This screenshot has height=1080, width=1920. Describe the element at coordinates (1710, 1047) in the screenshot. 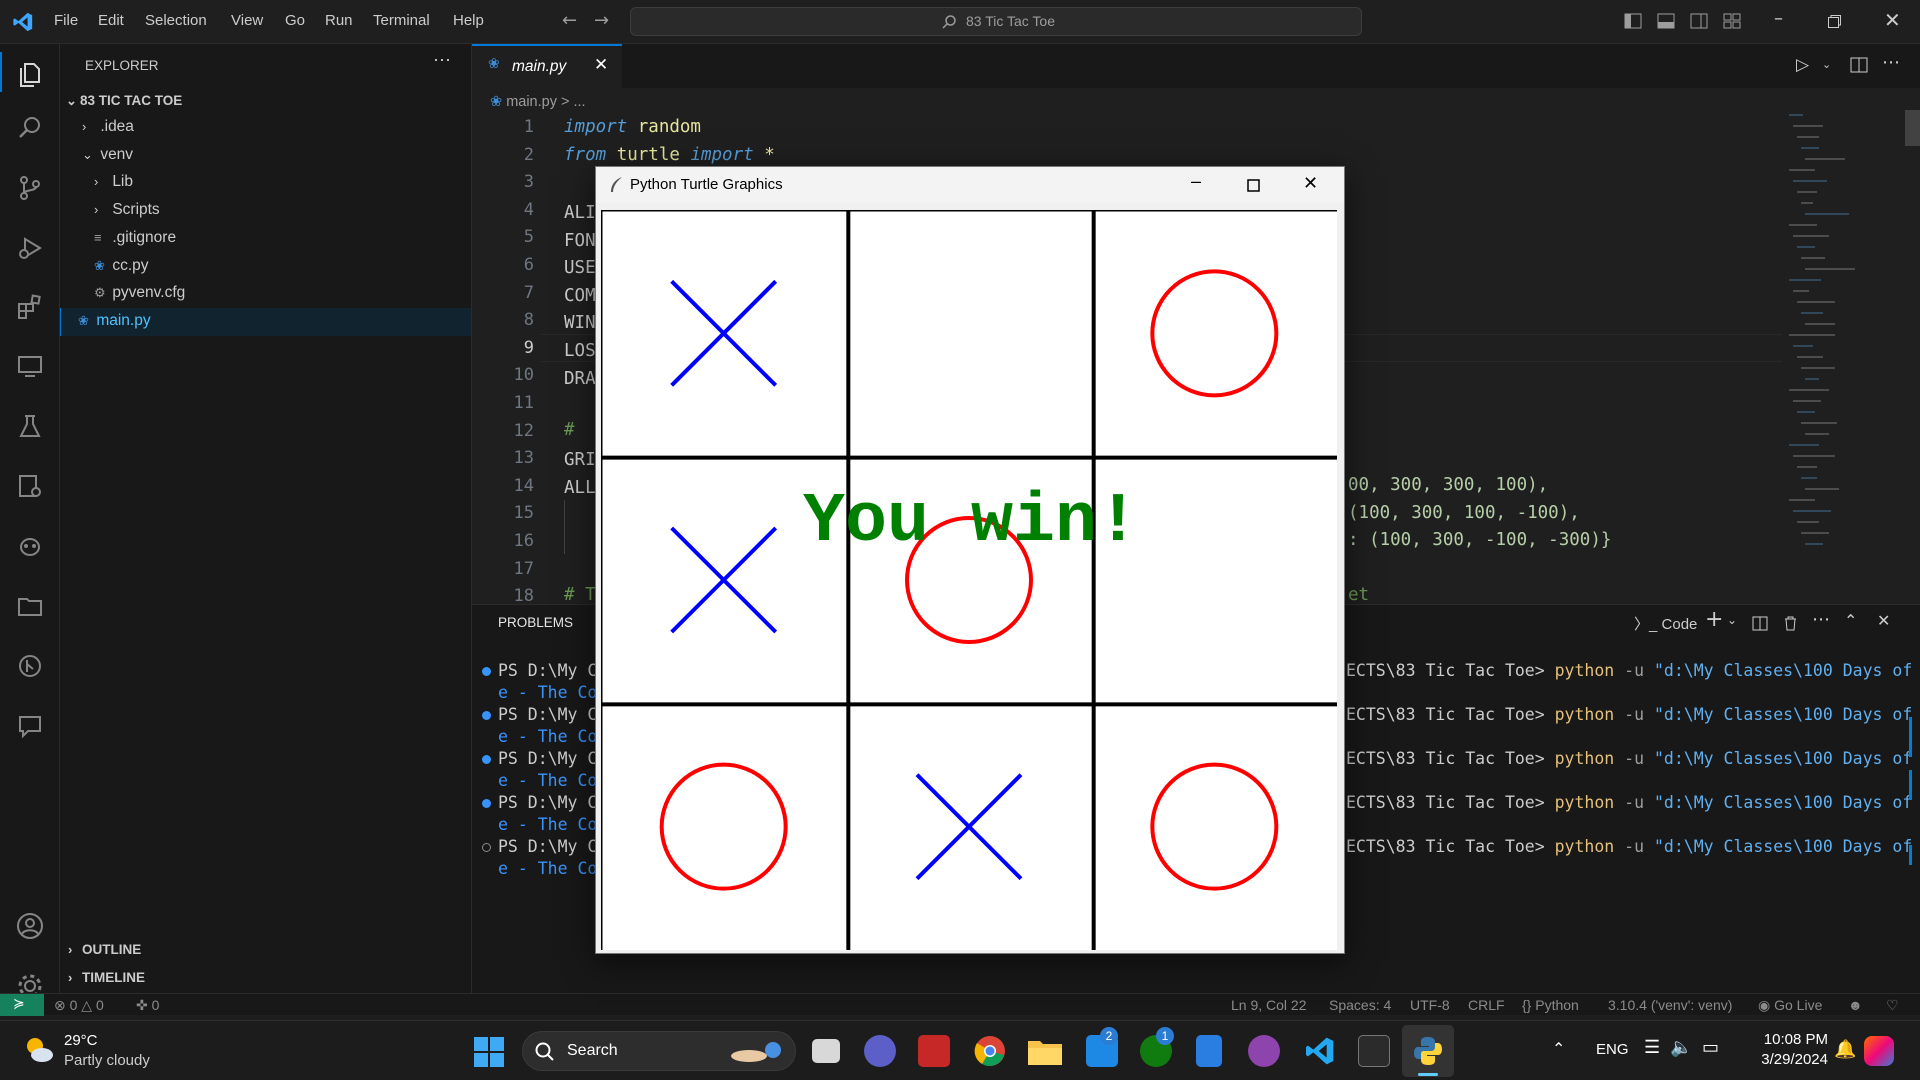

I see `battery-icon: ▭` at that location.